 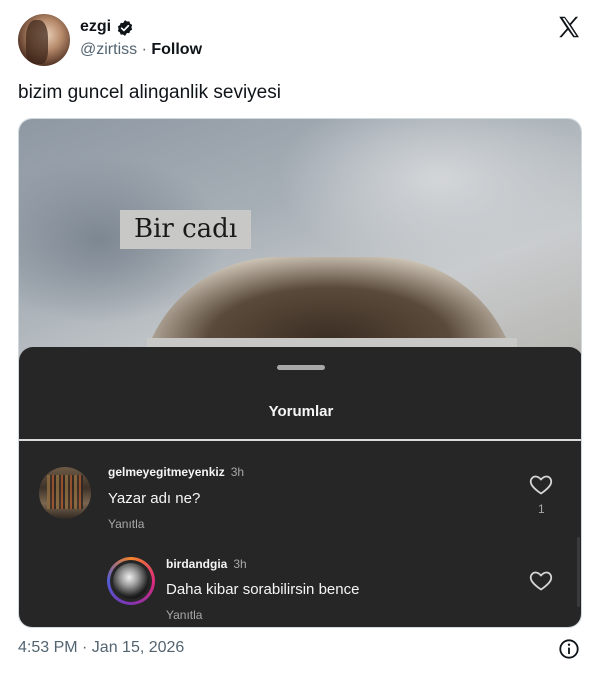 I want to click on author-avatar, so click(x=44, y=40).